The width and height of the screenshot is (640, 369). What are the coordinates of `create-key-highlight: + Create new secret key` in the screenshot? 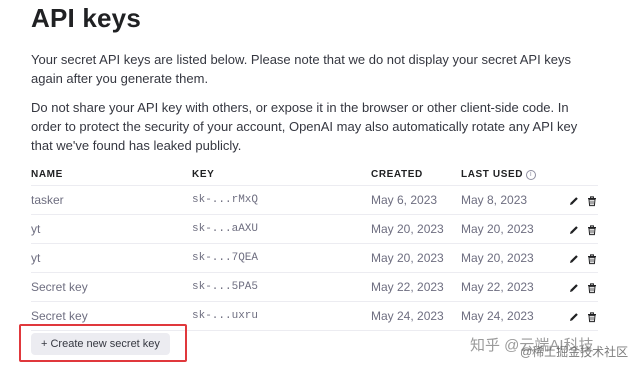 It's located at (103, 343).